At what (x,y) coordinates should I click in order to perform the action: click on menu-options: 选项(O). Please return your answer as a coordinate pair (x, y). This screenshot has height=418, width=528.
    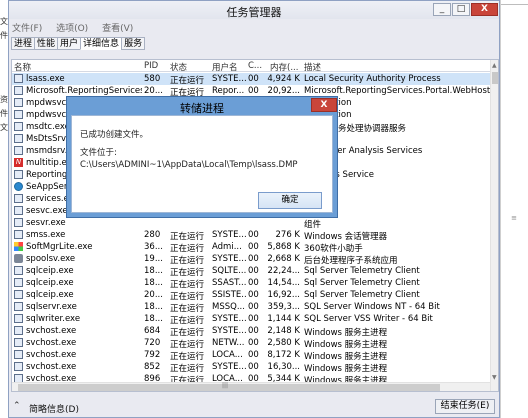
    Looking at the image, I should click on (72, 27).